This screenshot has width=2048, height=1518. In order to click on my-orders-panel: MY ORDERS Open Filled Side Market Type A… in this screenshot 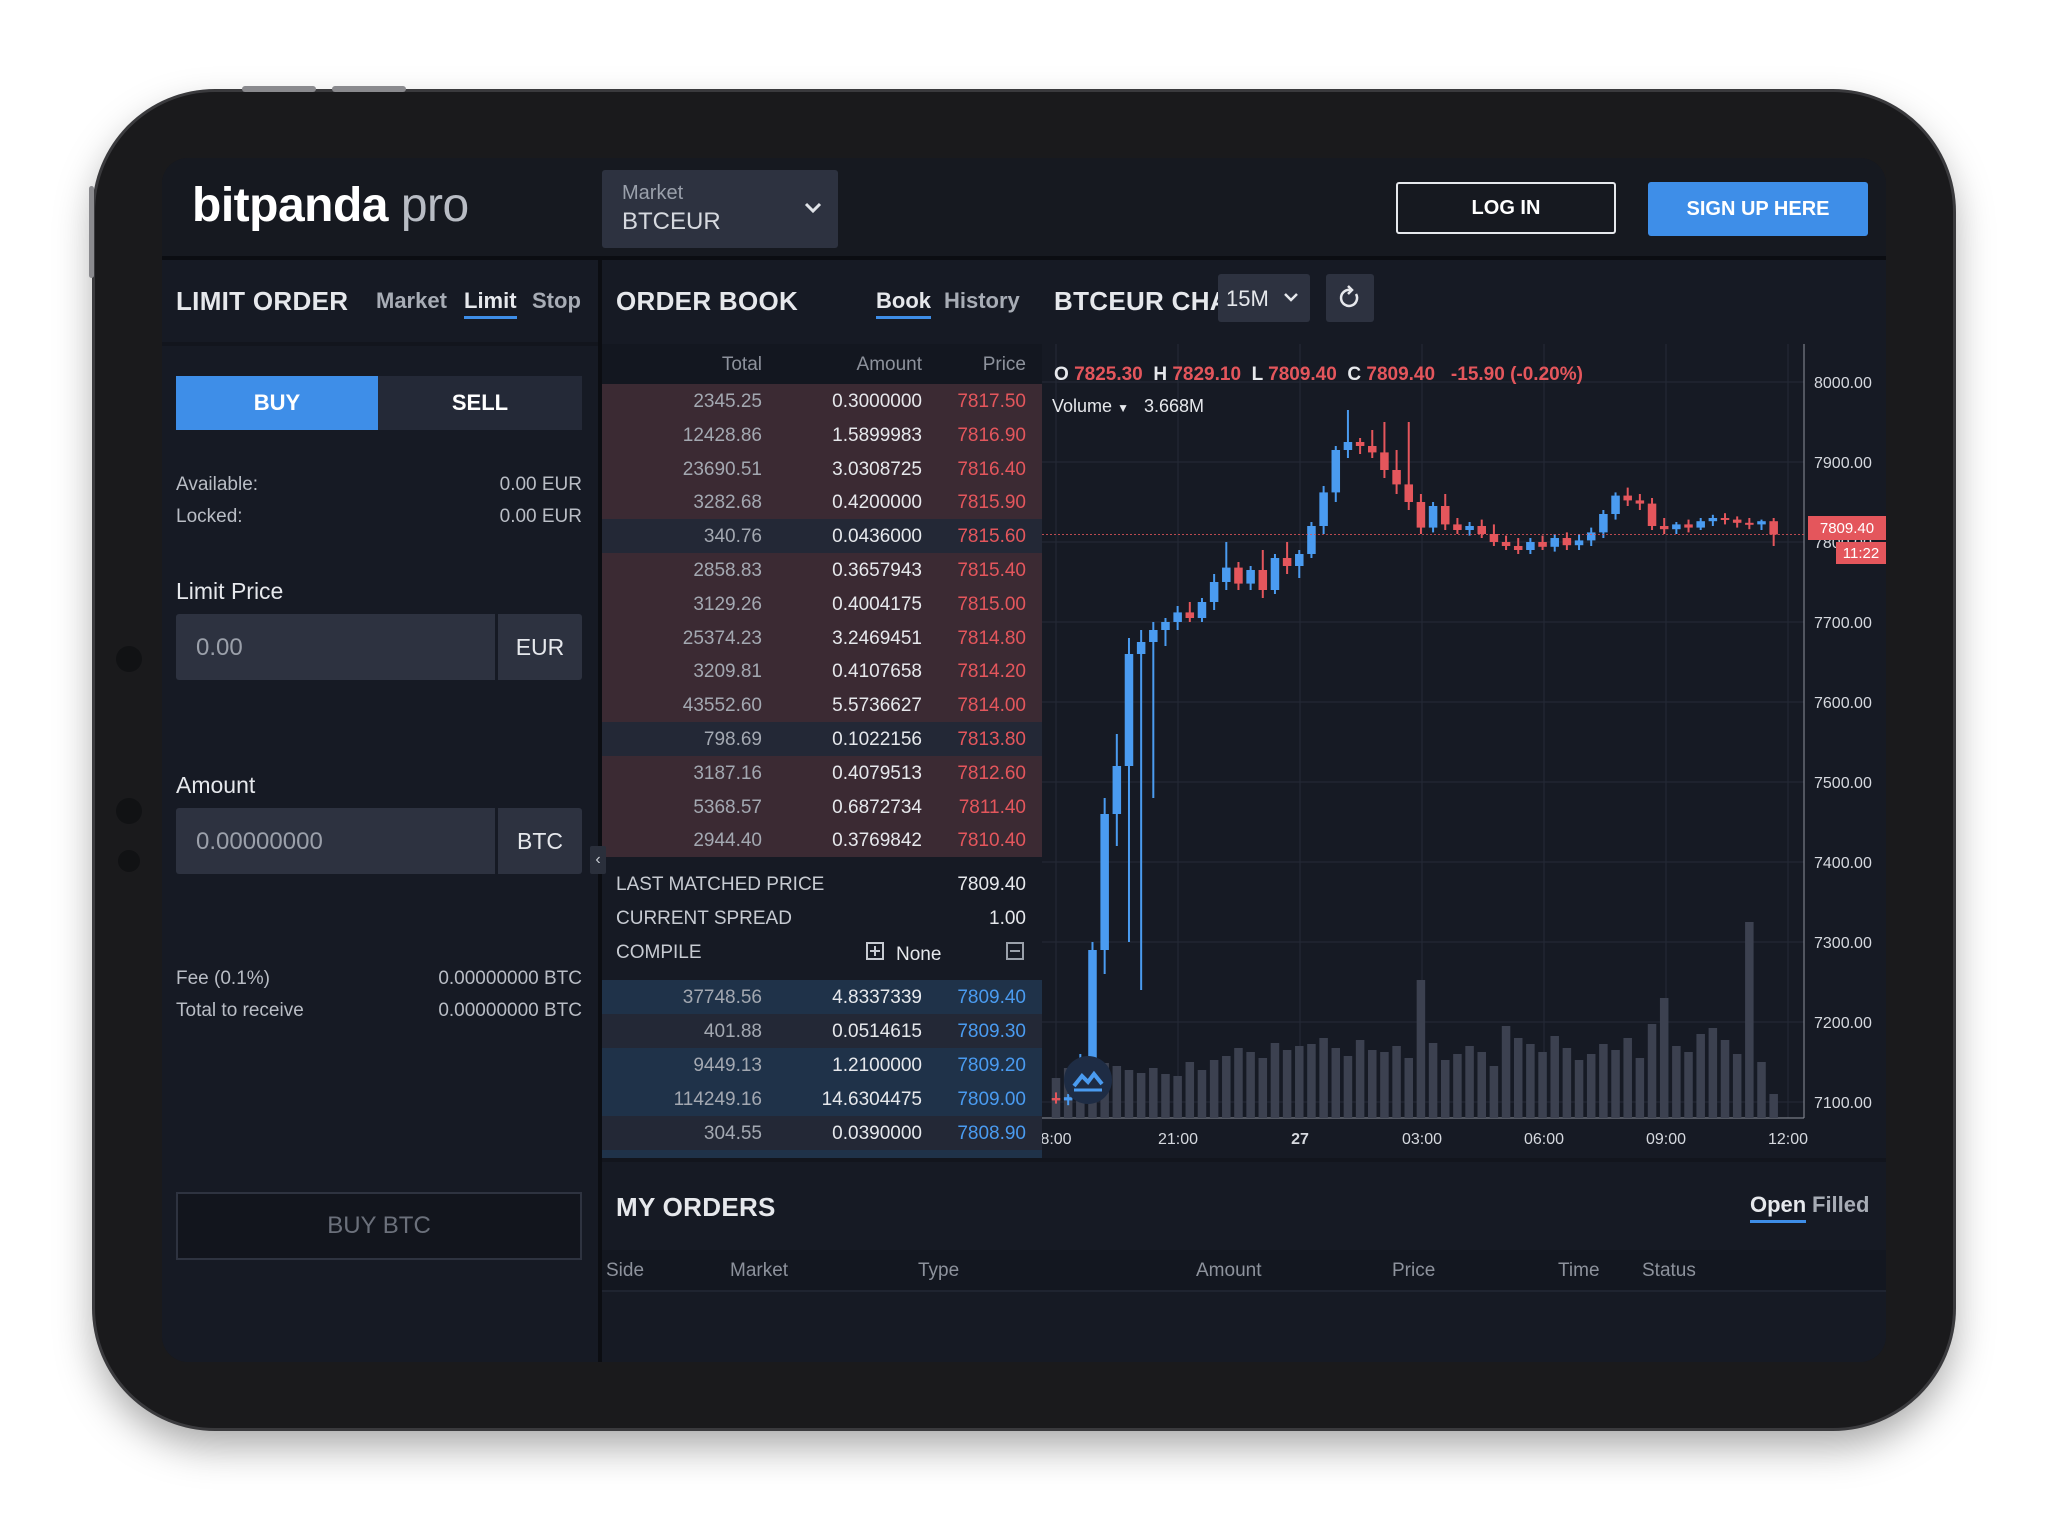, I will do `click(1244, 1260)`.